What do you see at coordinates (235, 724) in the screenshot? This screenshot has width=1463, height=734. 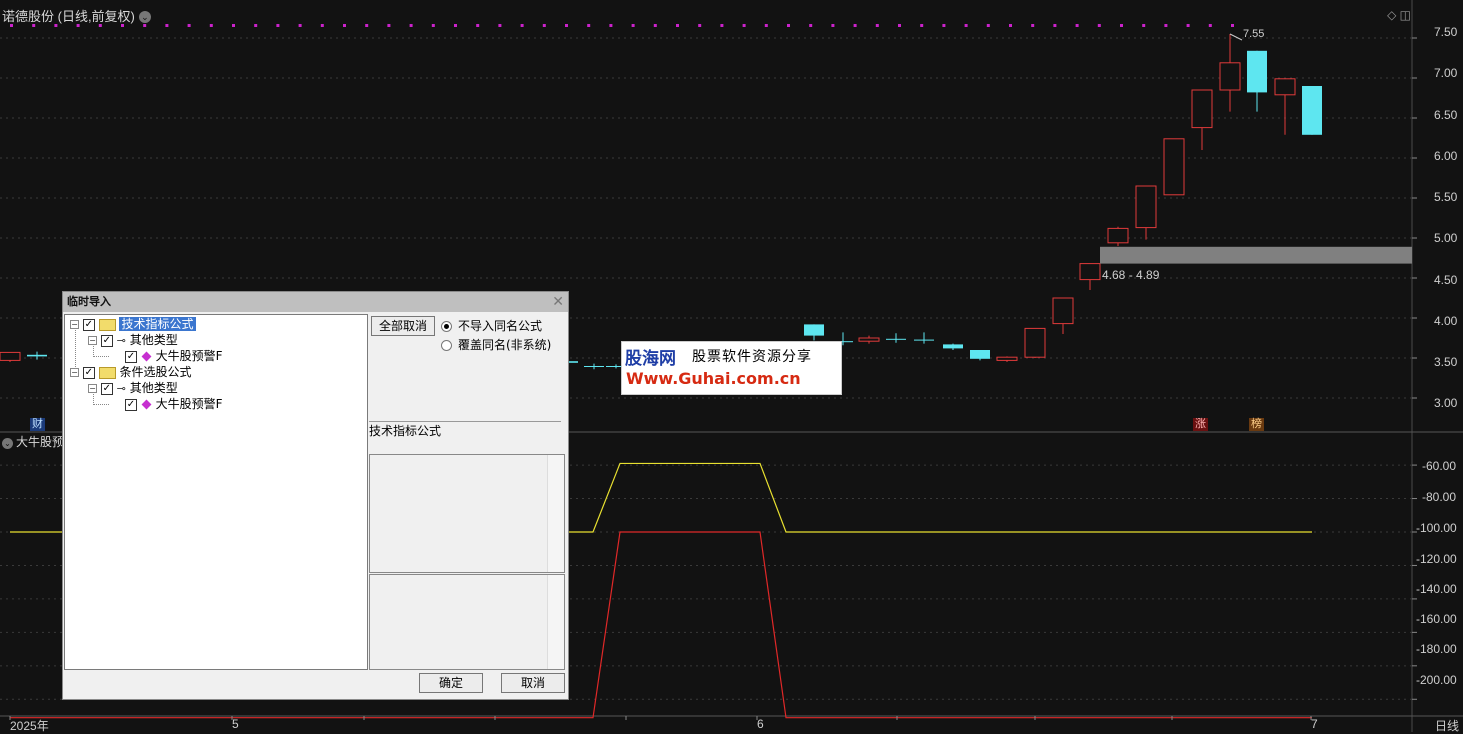 I see `x-tick: 5` at bounding box center [235, 724].